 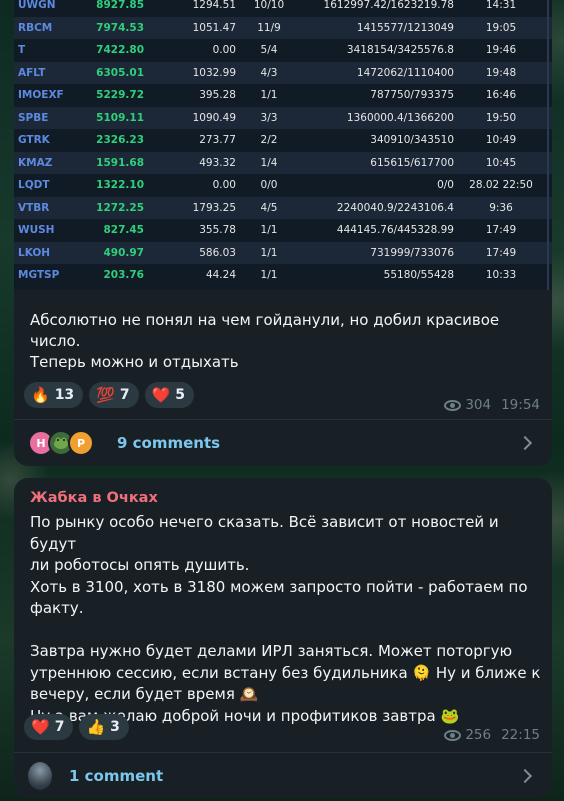 What do you see at coordinates (34, 185) in the screenshot?
I see `table-cell-ticker: LQDT` at bounding box center [34, 185].